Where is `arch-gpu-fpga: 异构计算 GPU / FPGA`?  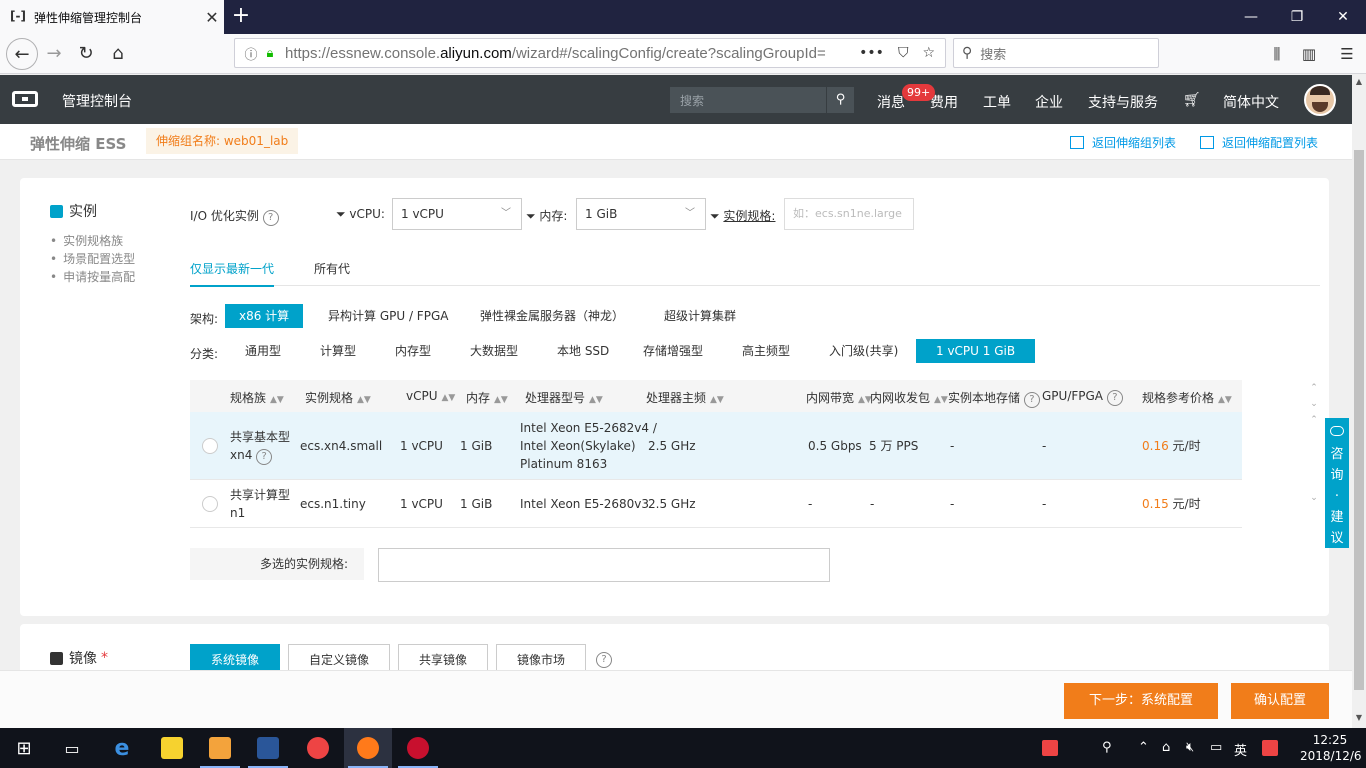
arch-gpu-fpga: 异构计算 GPU / FPGA is located at coordinates (388, 316).